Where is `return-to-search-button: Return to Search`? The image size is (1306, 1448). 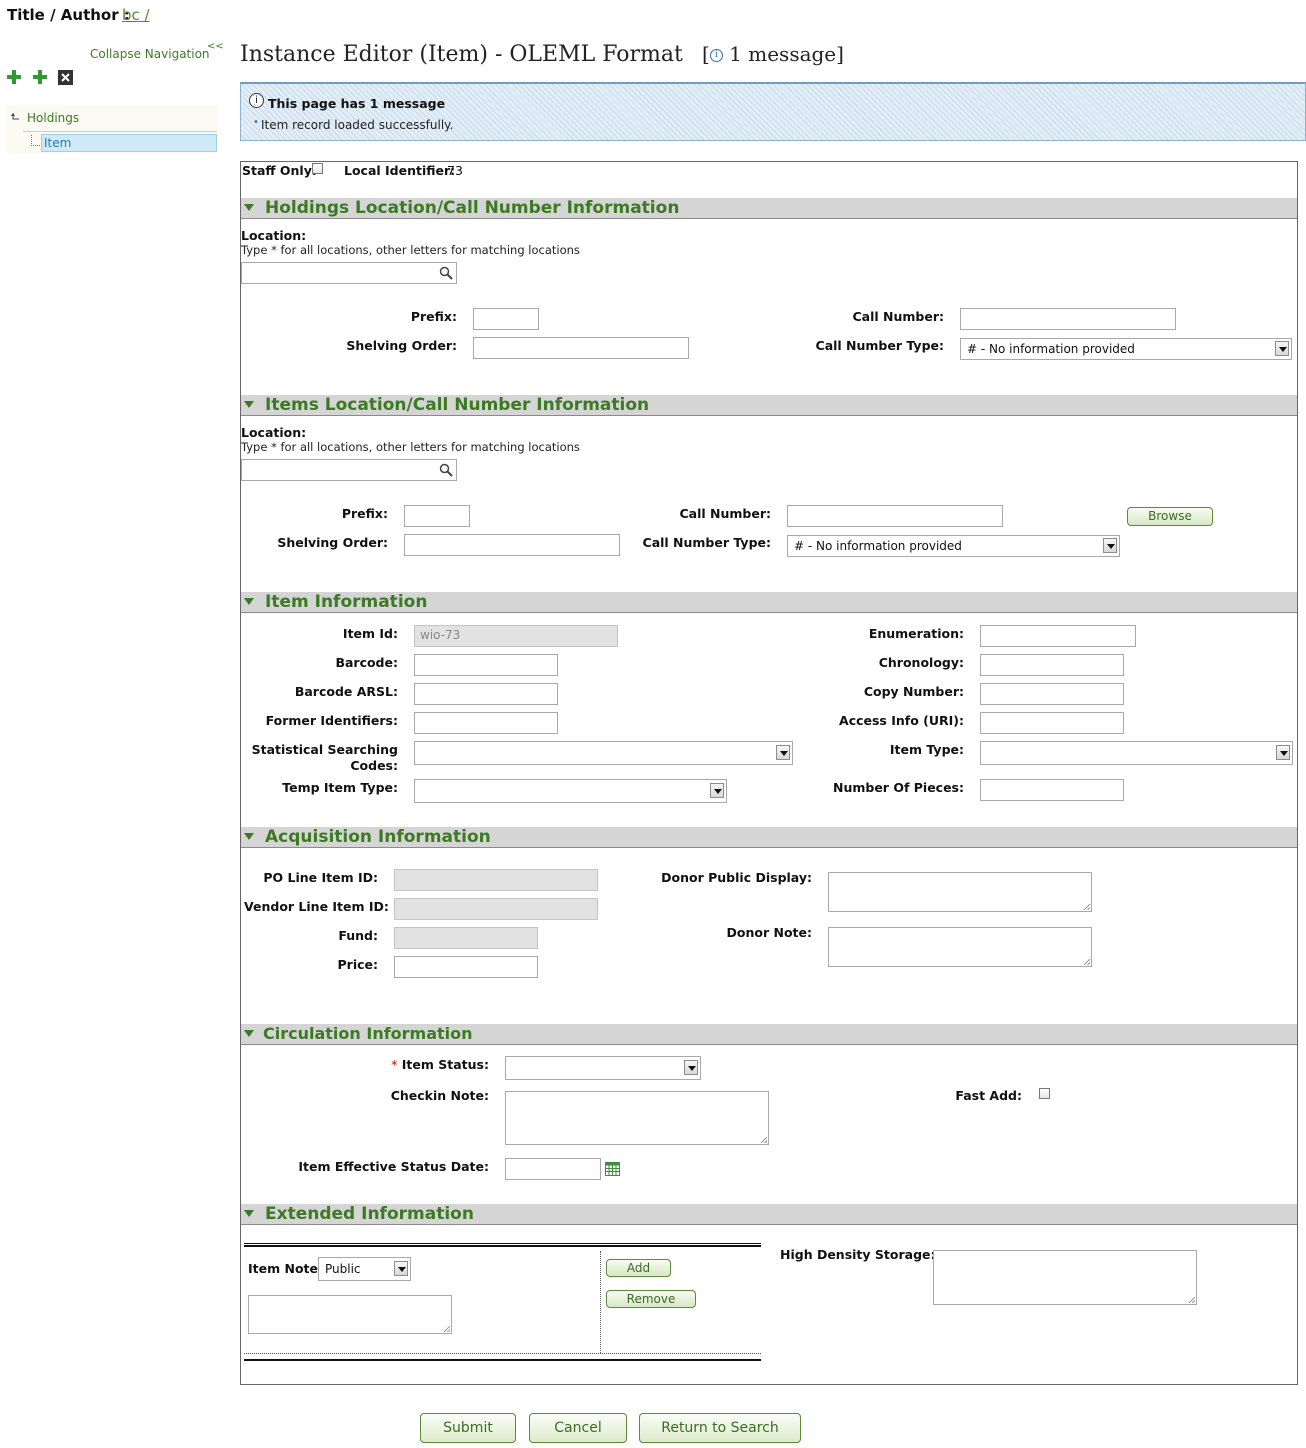 return-to-search-button: Return to Search is located at coordinates (720, 1428).